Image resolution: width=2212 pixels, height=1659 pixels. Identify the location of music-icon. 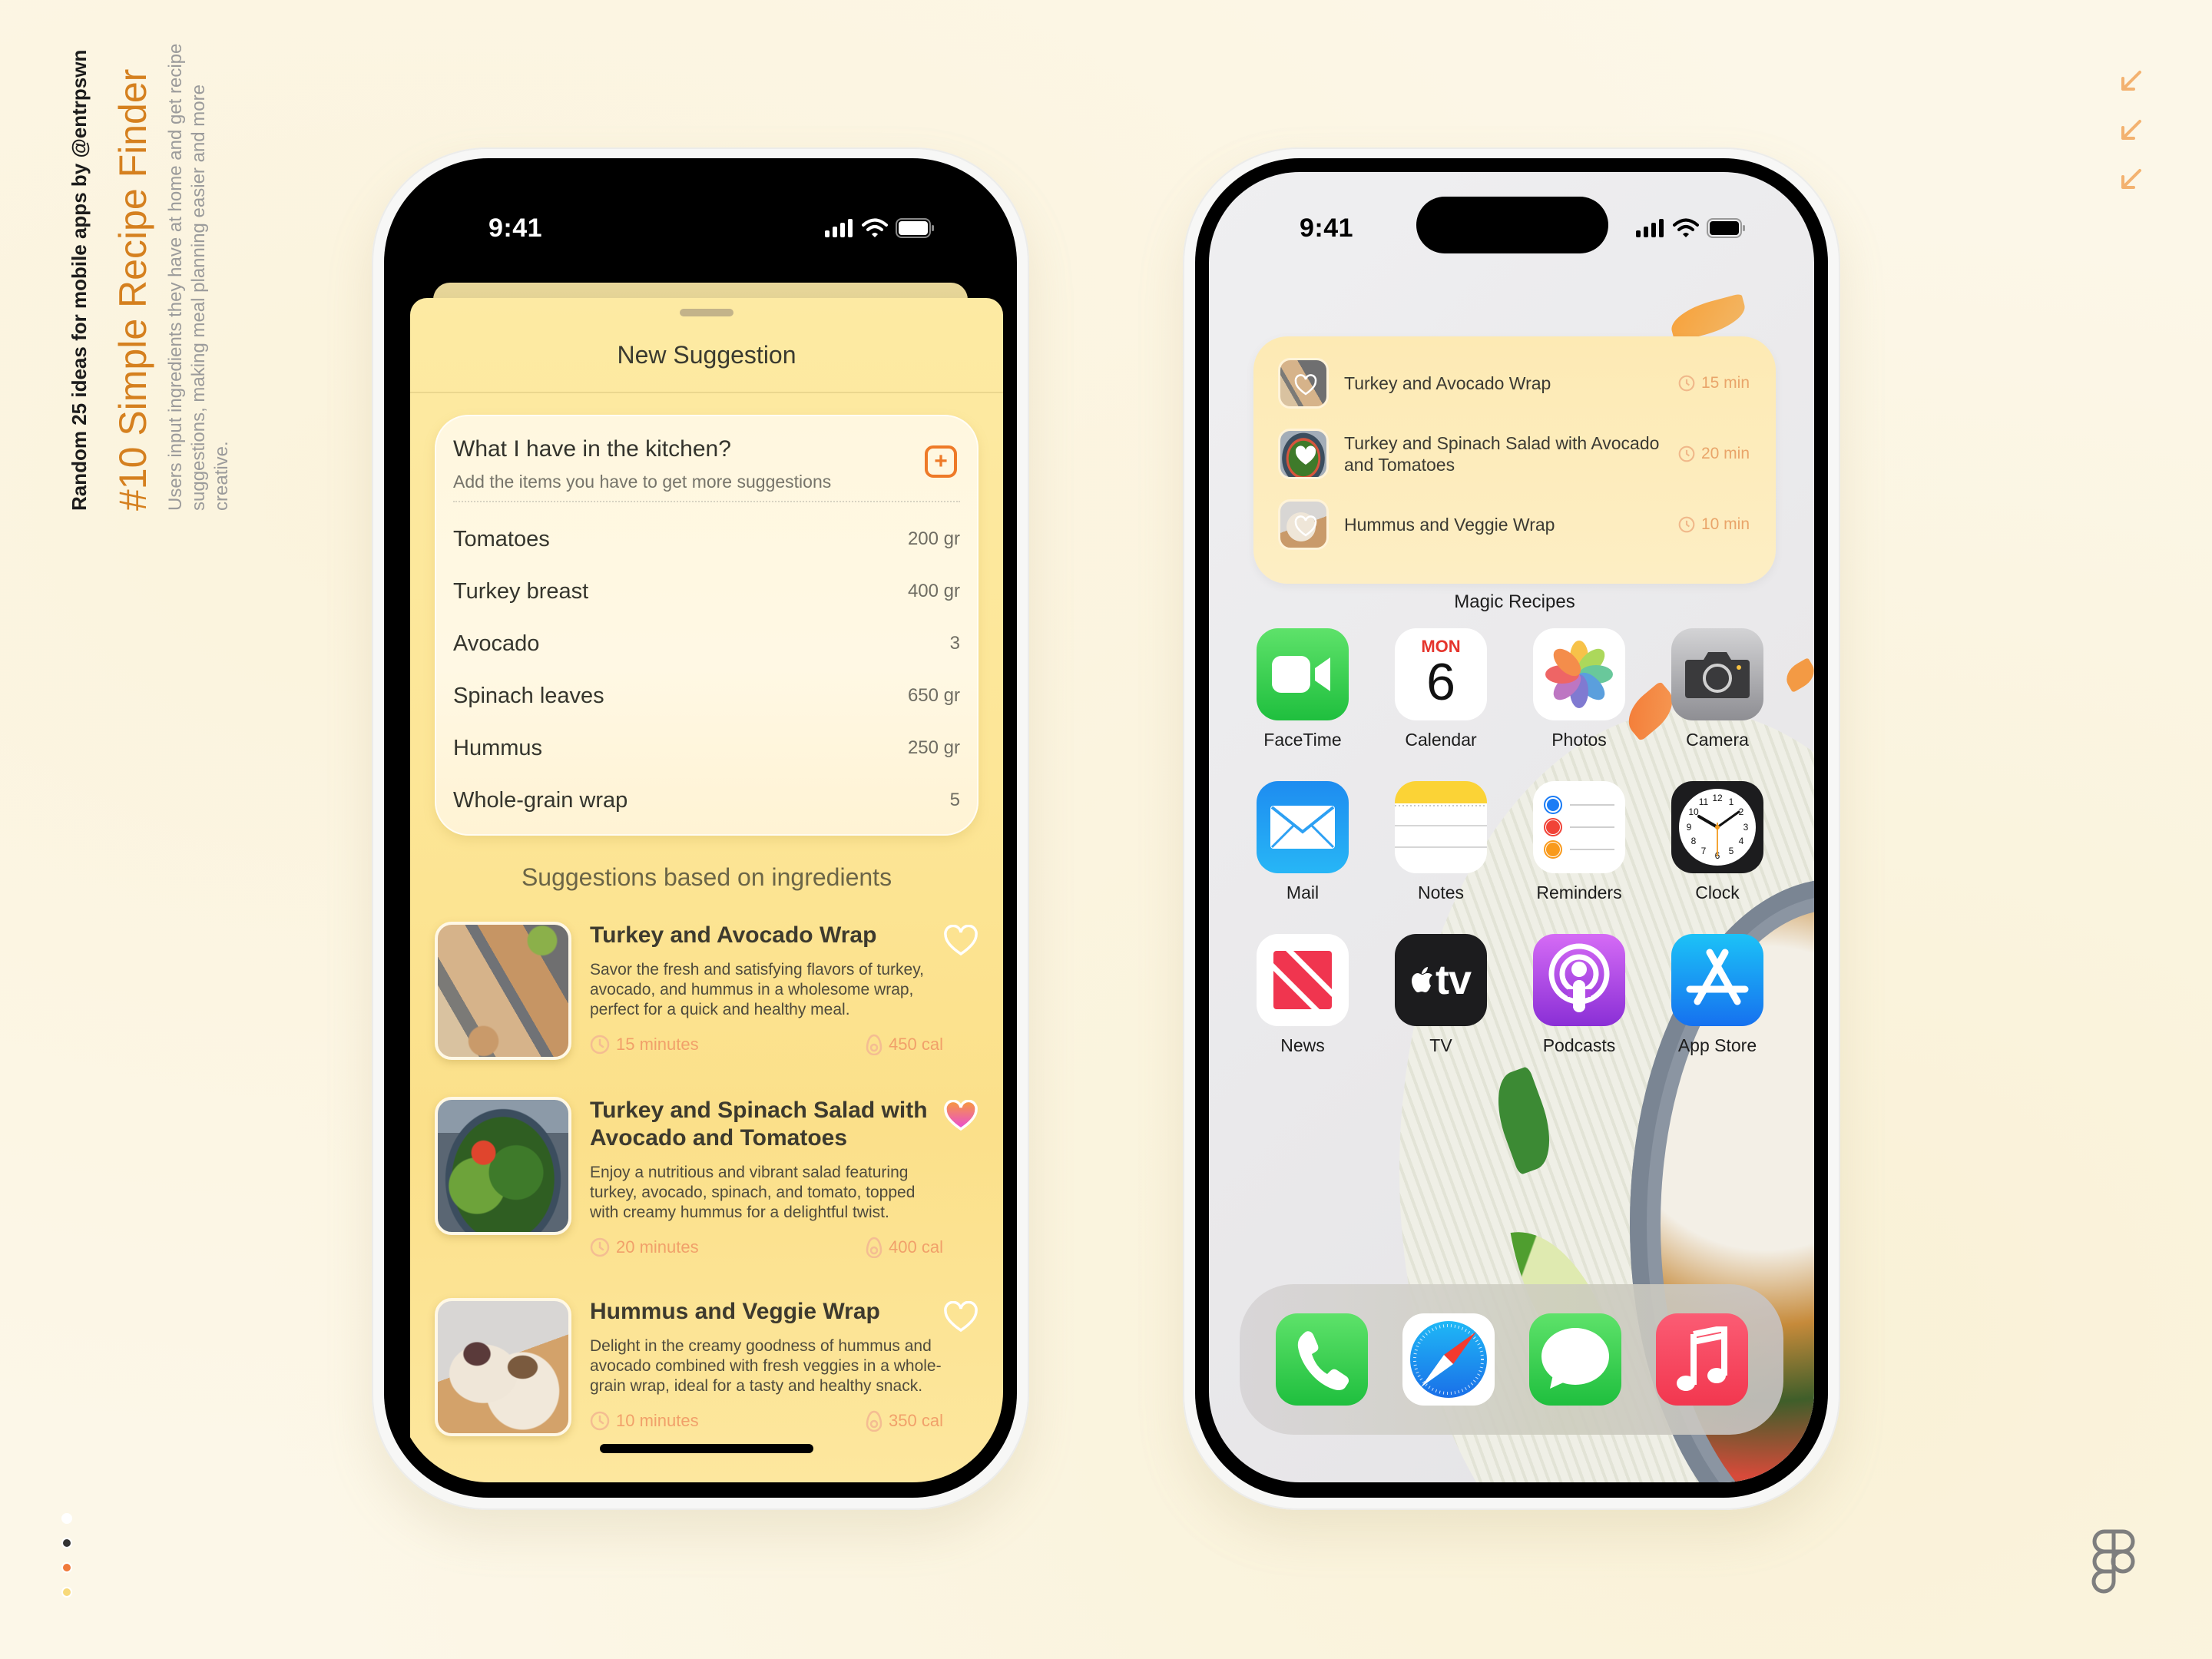
(1701, 1360).